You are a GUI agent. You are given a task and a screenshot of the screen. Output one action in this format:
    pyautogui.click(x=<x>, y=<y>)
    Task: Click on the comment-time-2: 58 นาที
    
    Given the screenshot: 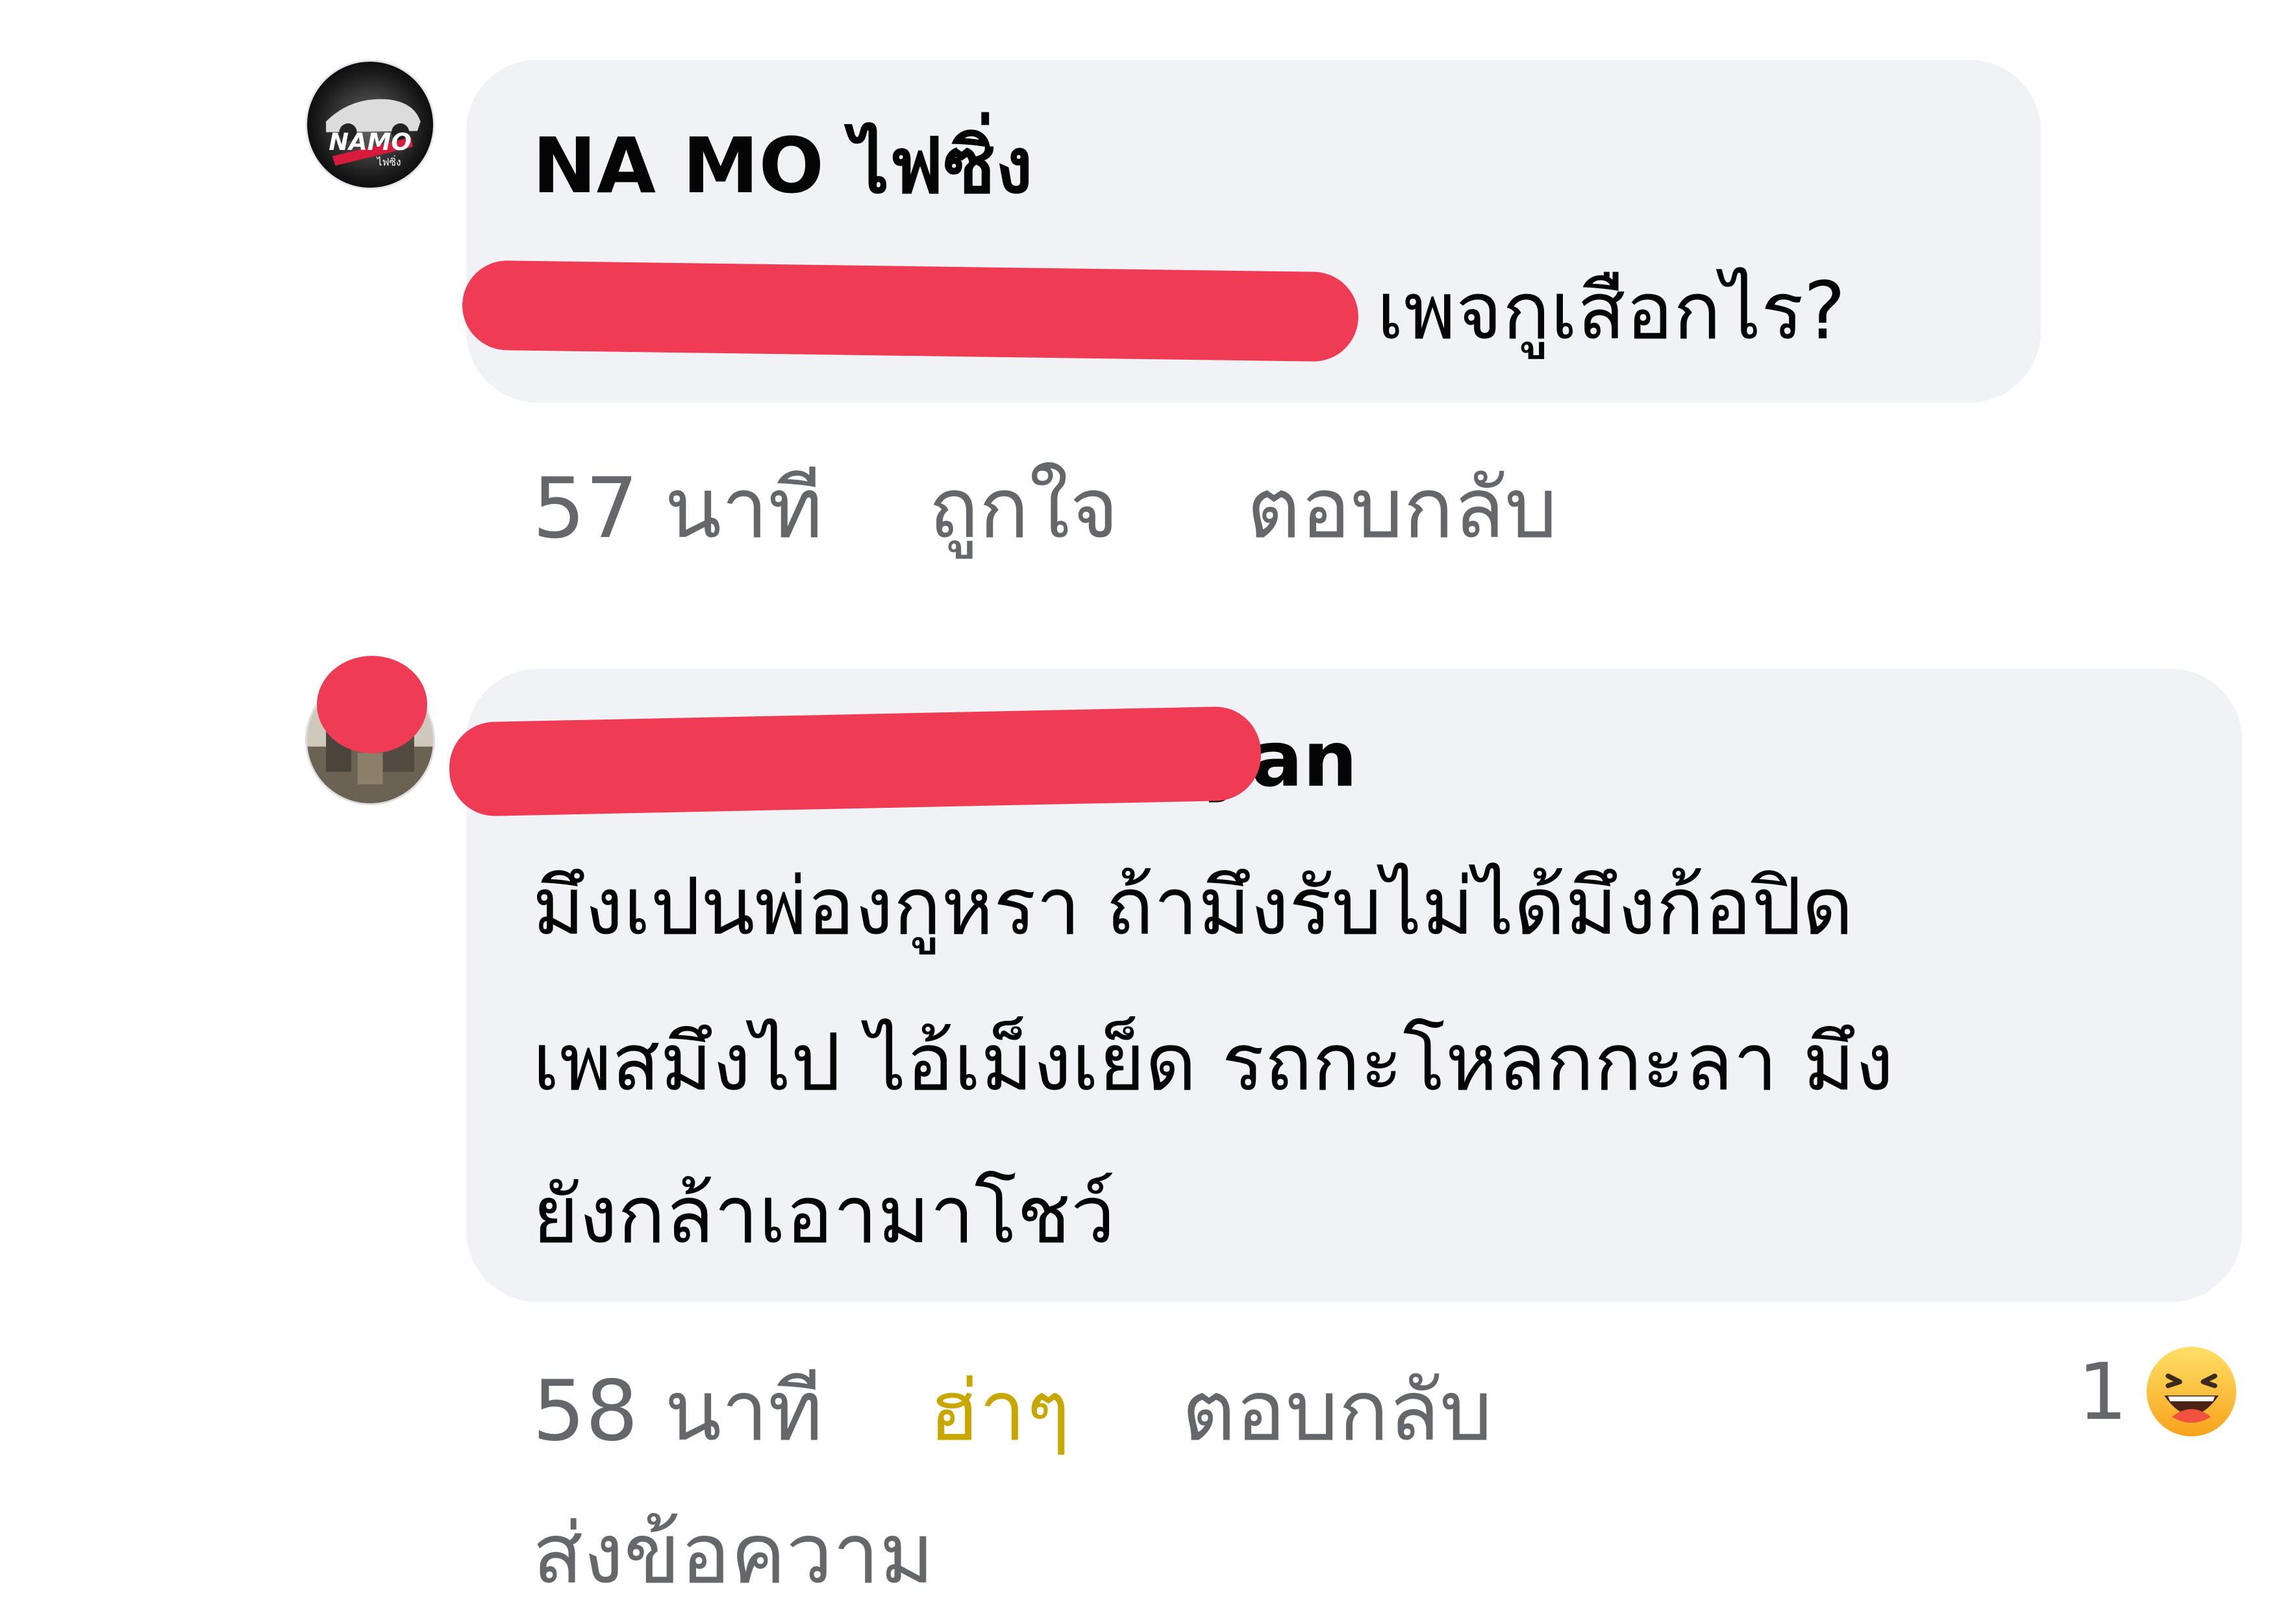 What is the action you would take?
    pyautogui.click(x=677, y=1412)
    